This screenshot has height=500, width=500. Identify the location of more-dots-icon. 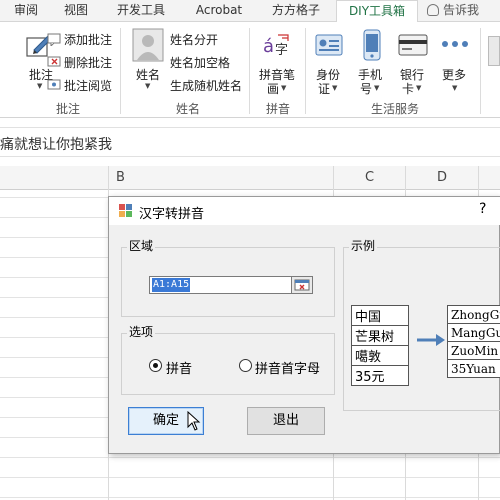
(455, 44).